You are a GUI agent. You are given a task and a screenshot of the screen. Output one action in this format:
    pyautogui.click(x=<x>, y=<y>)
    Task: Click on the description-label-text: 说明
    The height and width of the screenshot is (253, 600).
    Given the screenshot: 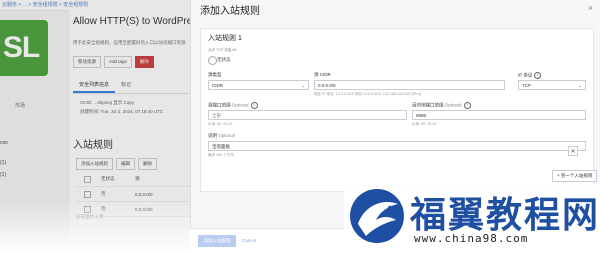 What is the action you would take?
    pyautogui.click(x=212, y=135)
    